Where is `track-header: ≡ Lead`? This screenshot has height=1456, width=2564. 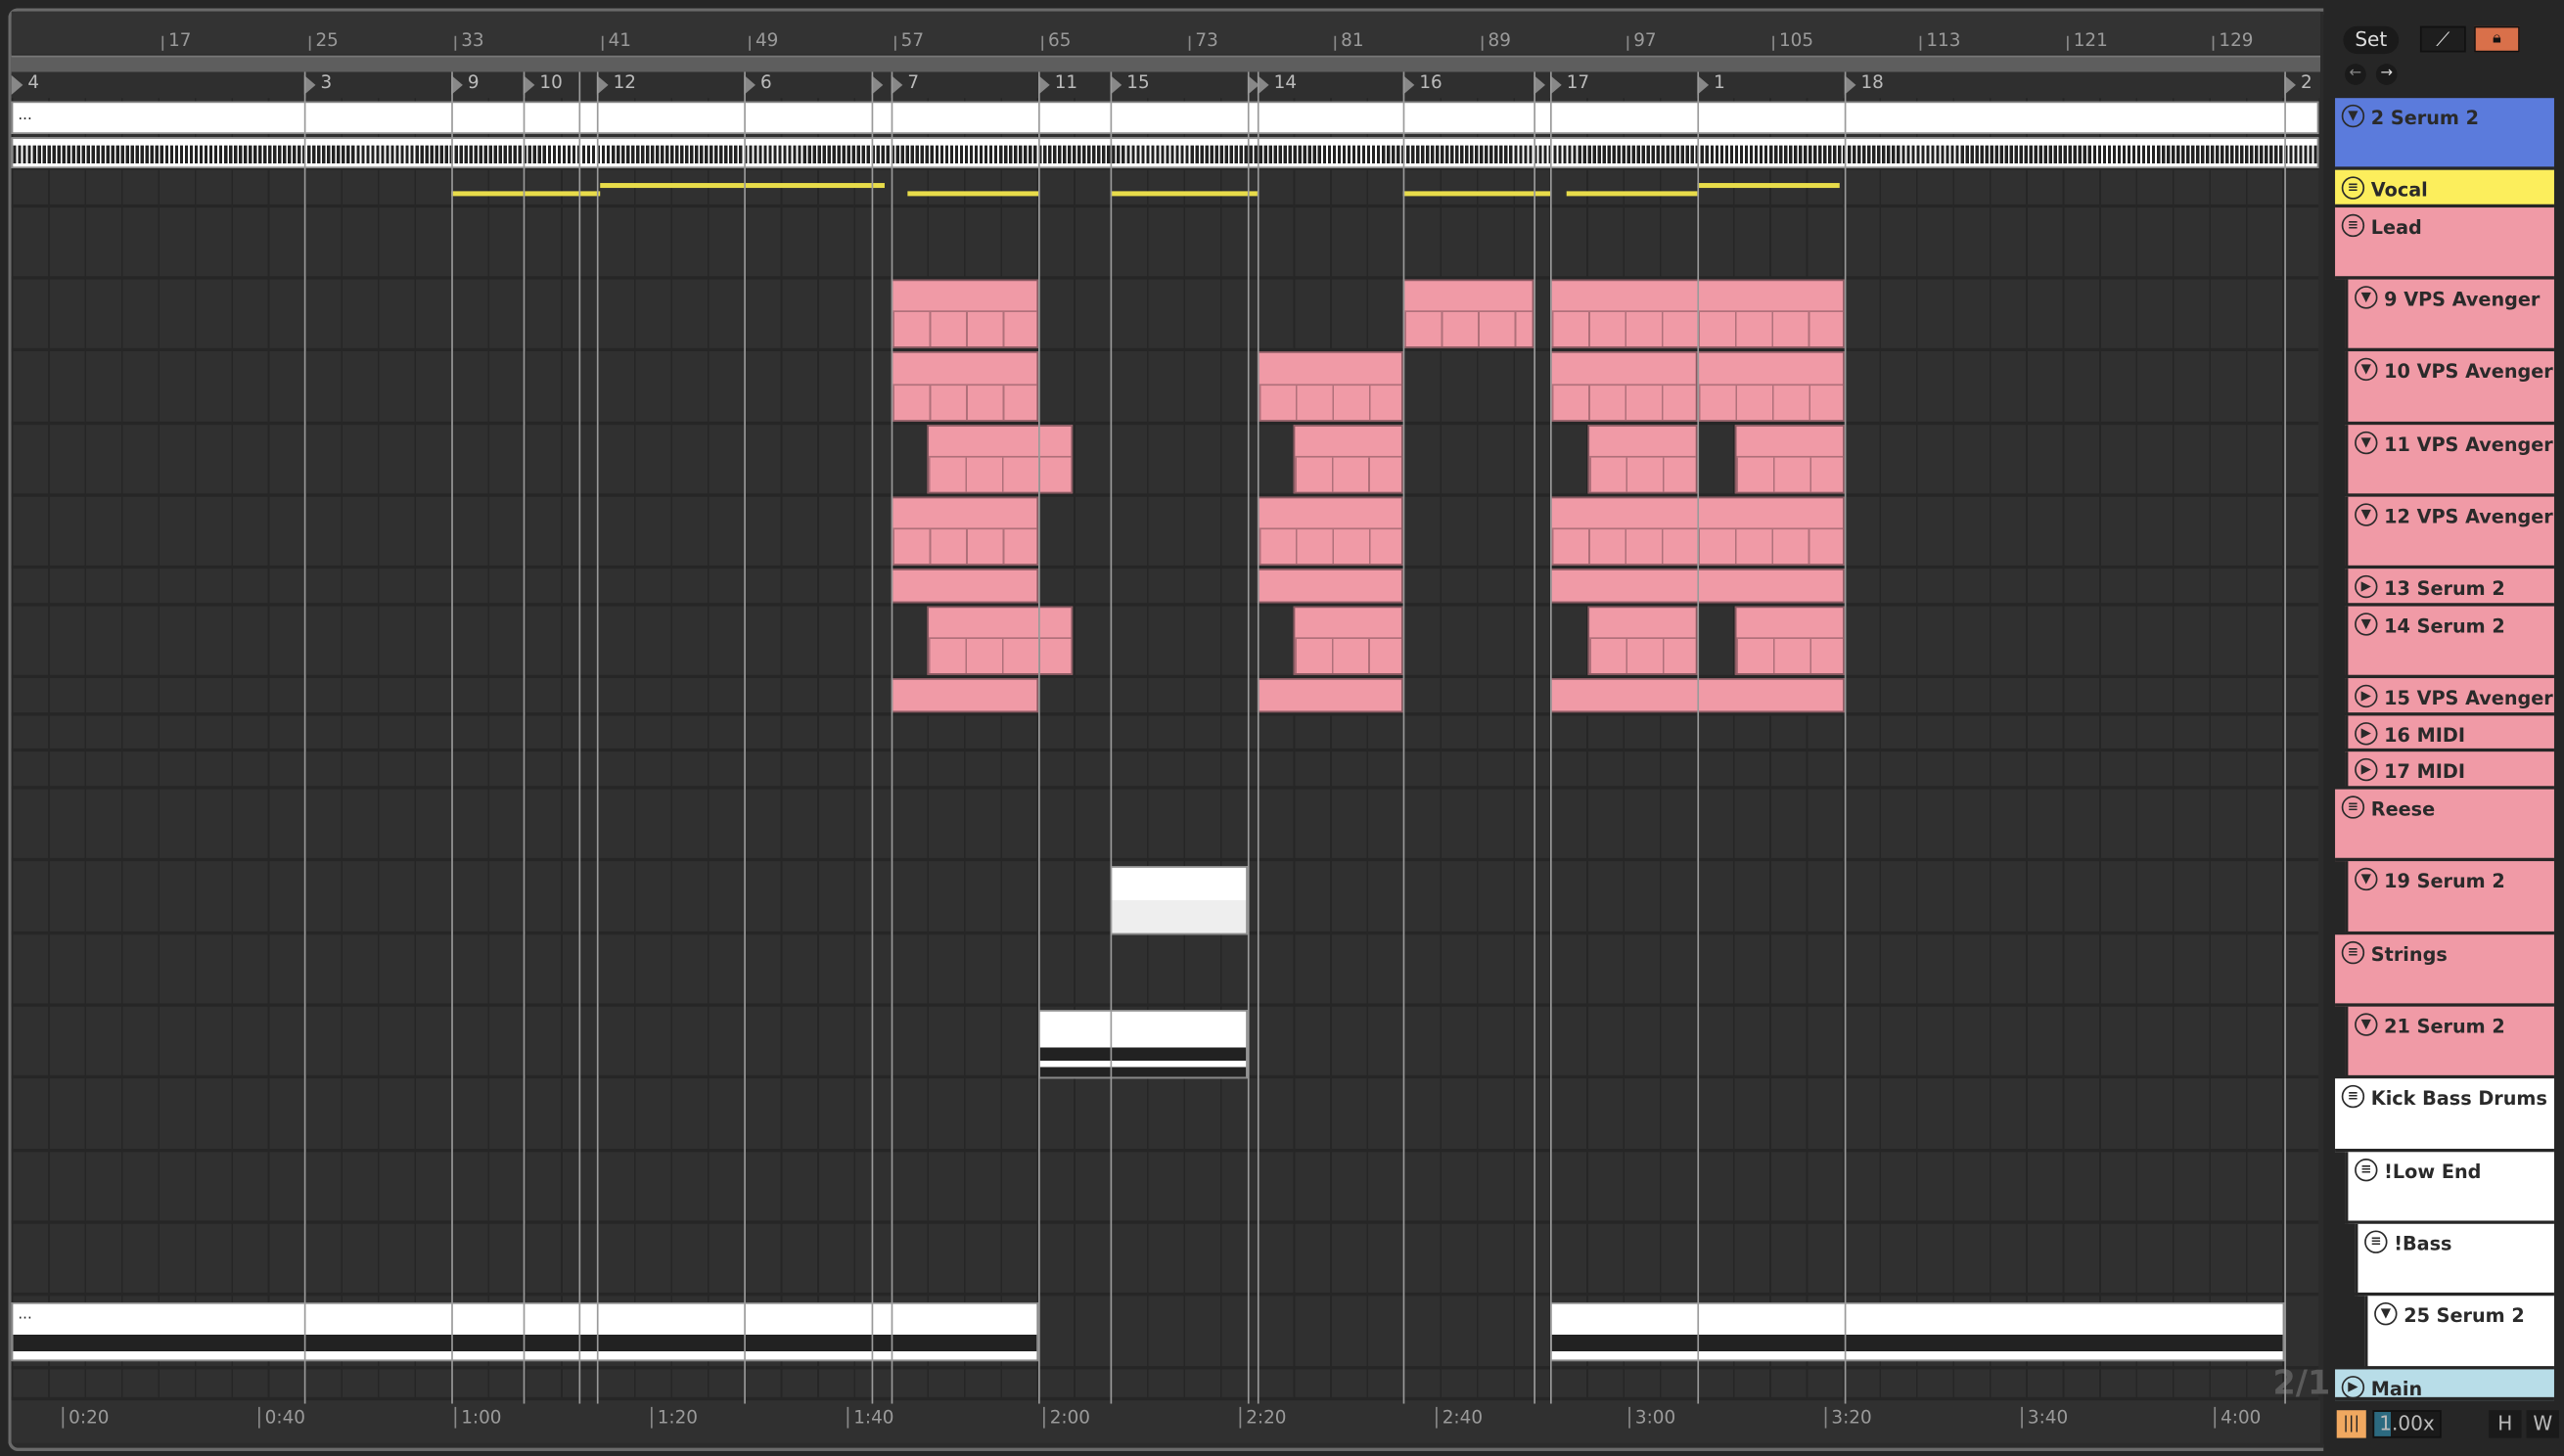 track-header: ≡ Lead is located at coordinates (2444, 243).